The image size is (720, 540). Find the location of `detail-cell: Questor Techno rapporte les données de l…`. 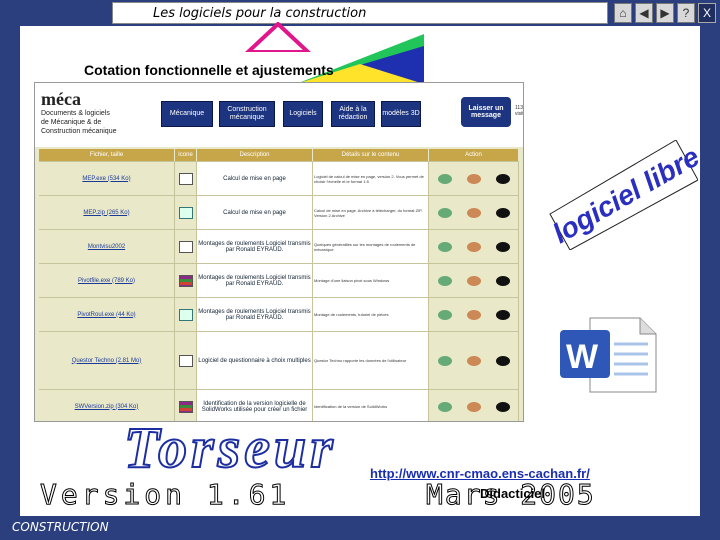

detail-cell: Questor Techno rapporte les données de l… is located at coordinates (371, 360).